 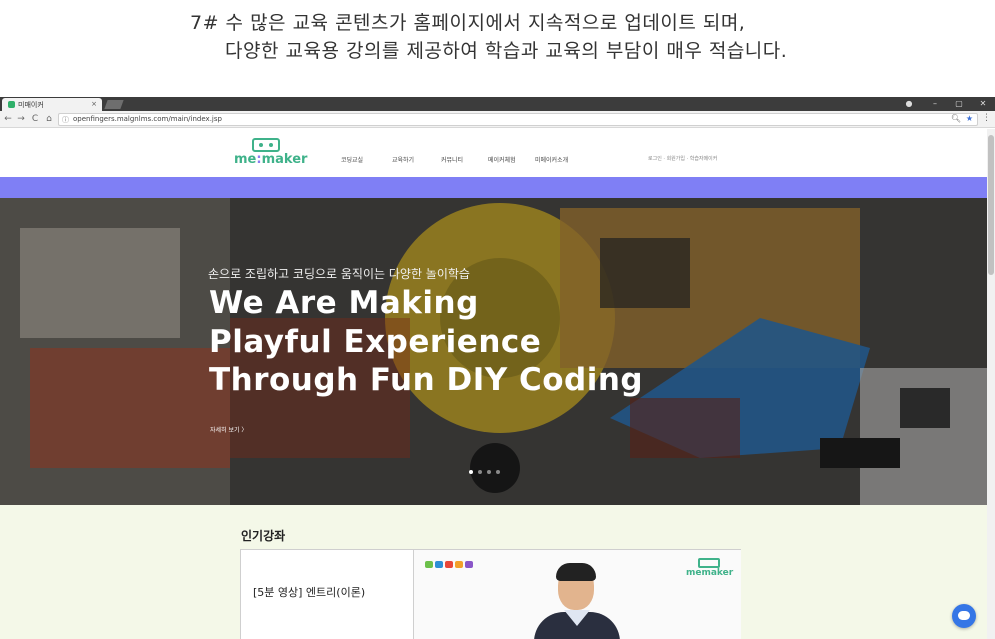 What do you see at coordinates (31, 105) in the screenshot?
I see `tab-title: 미매이커` at bounding box center [31, 105].